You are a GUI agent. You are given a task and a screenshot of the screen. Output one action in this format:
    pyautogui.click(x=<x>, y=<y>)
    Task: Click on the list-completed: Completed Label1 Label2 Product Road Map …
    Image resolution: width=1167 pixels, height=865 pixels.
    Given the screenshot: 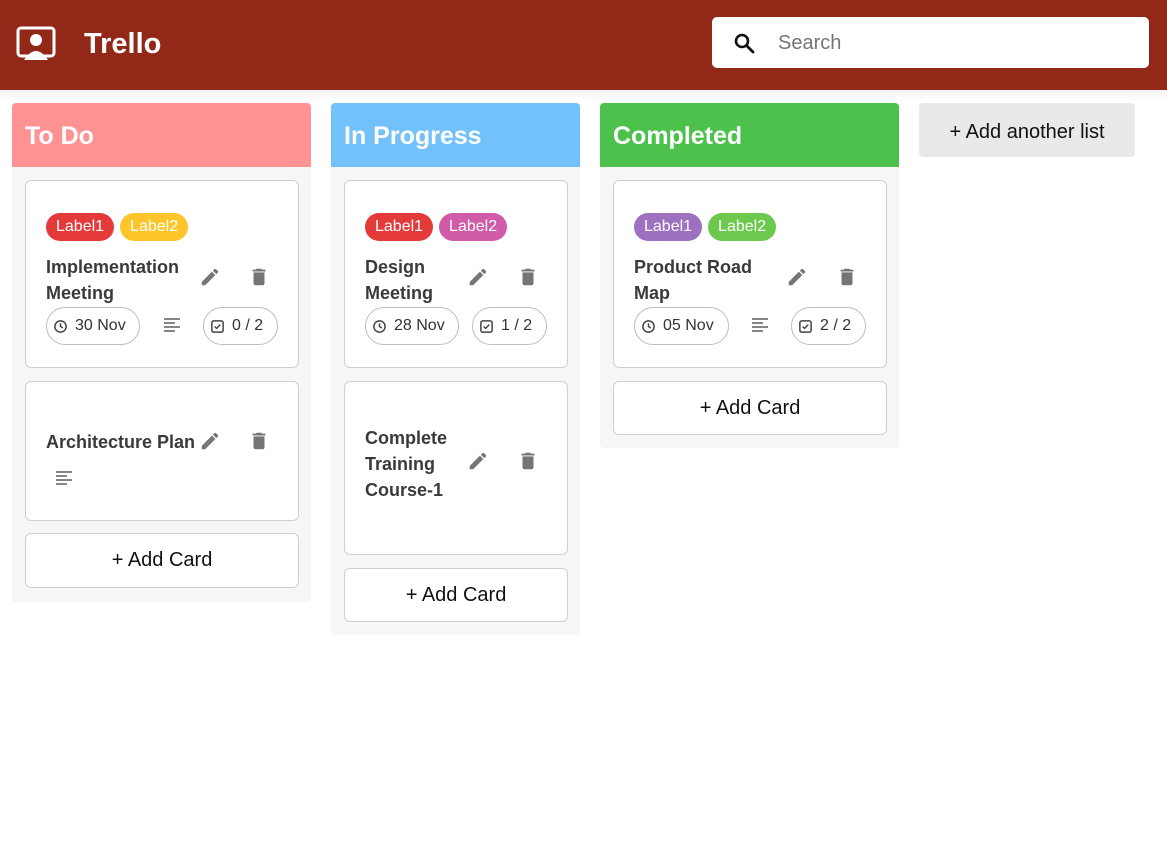 What is the action you would take?
    pyautogui.click(x=749, y=275)
    